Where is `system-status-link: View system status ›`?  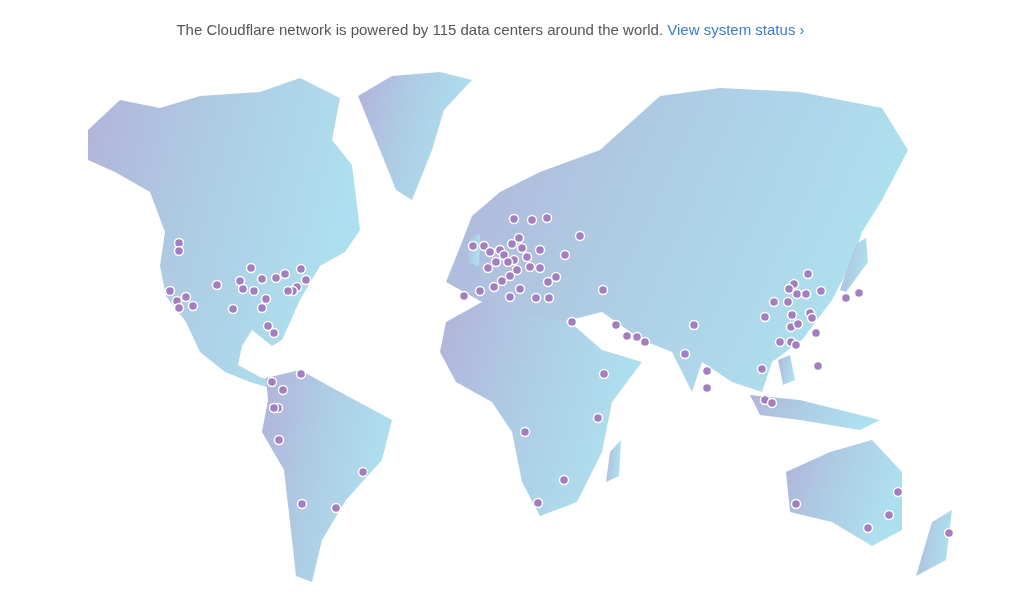 system-status-link: View system status › is located at coordinates (736, 29).